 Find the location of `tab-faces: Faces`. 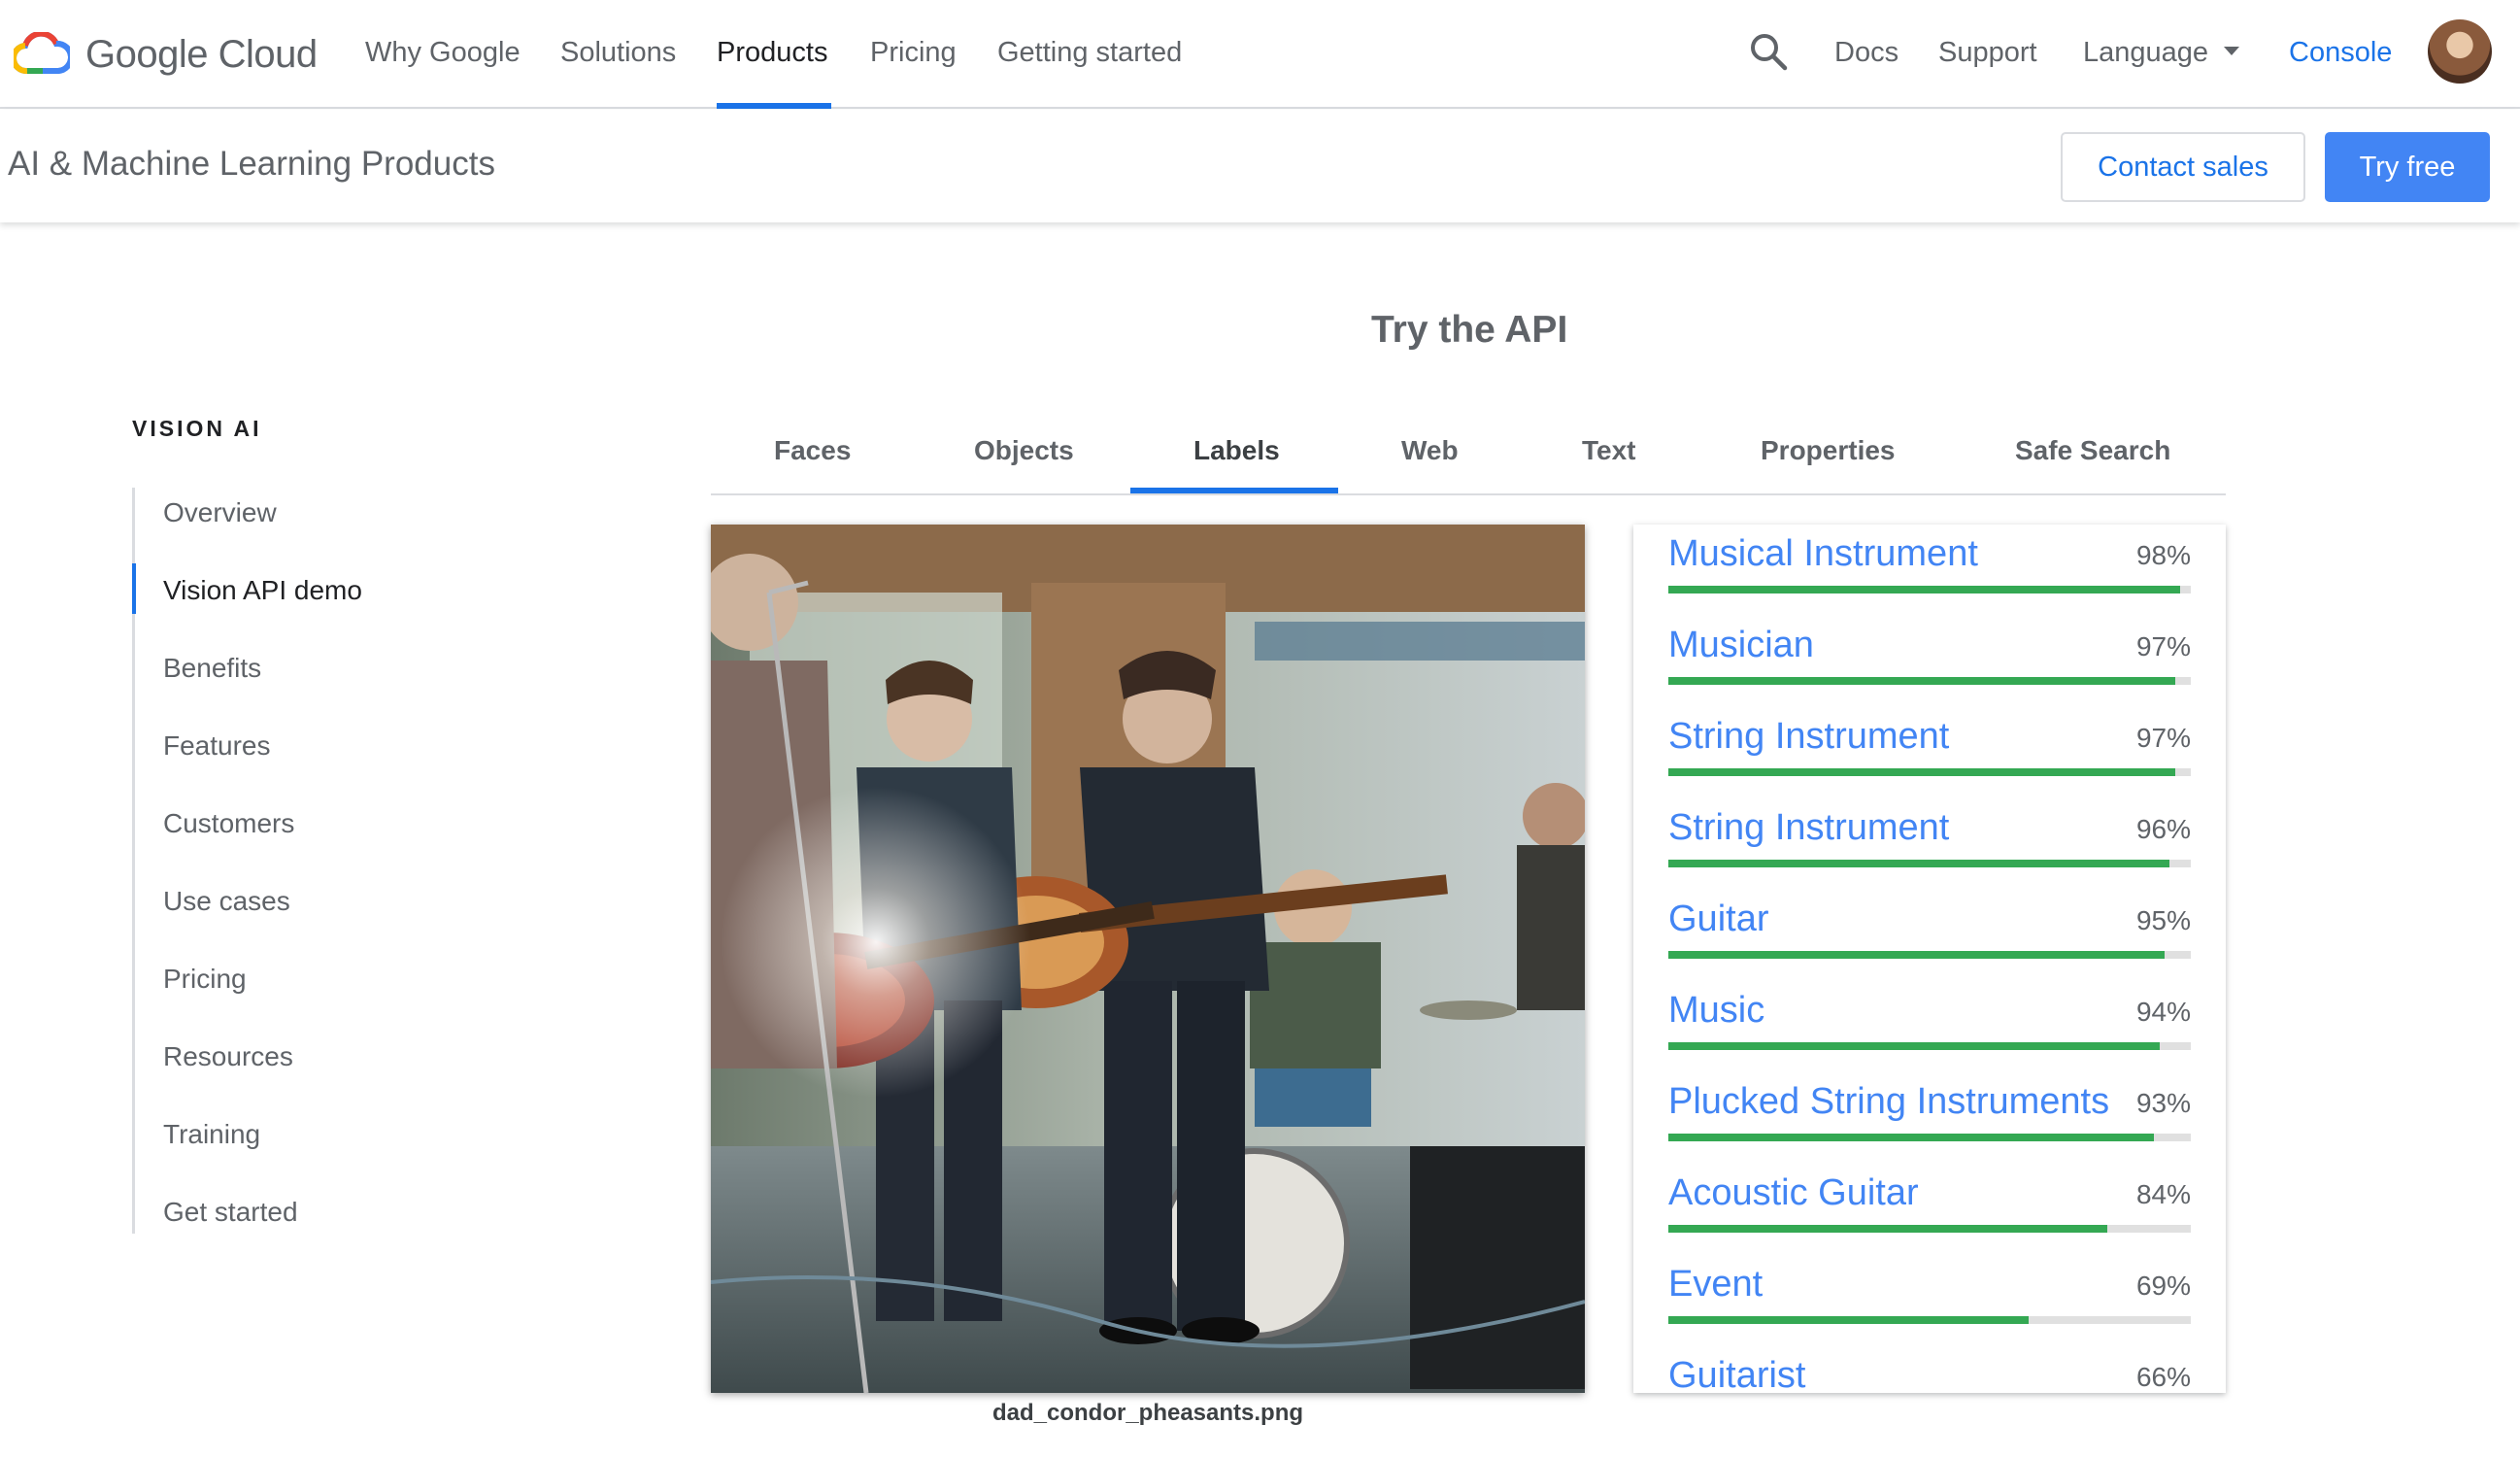

tab-faces: Faces is located at coordinates (812, 450).